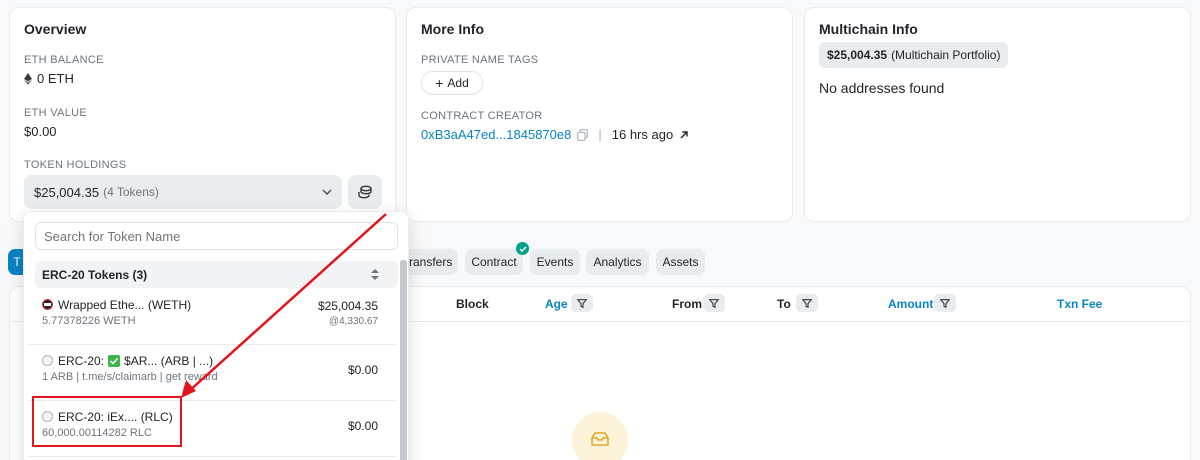 This screenshot has height=460, width=1200. I want to click on eth-balance-value: 0 ETH, so click(49, 78).